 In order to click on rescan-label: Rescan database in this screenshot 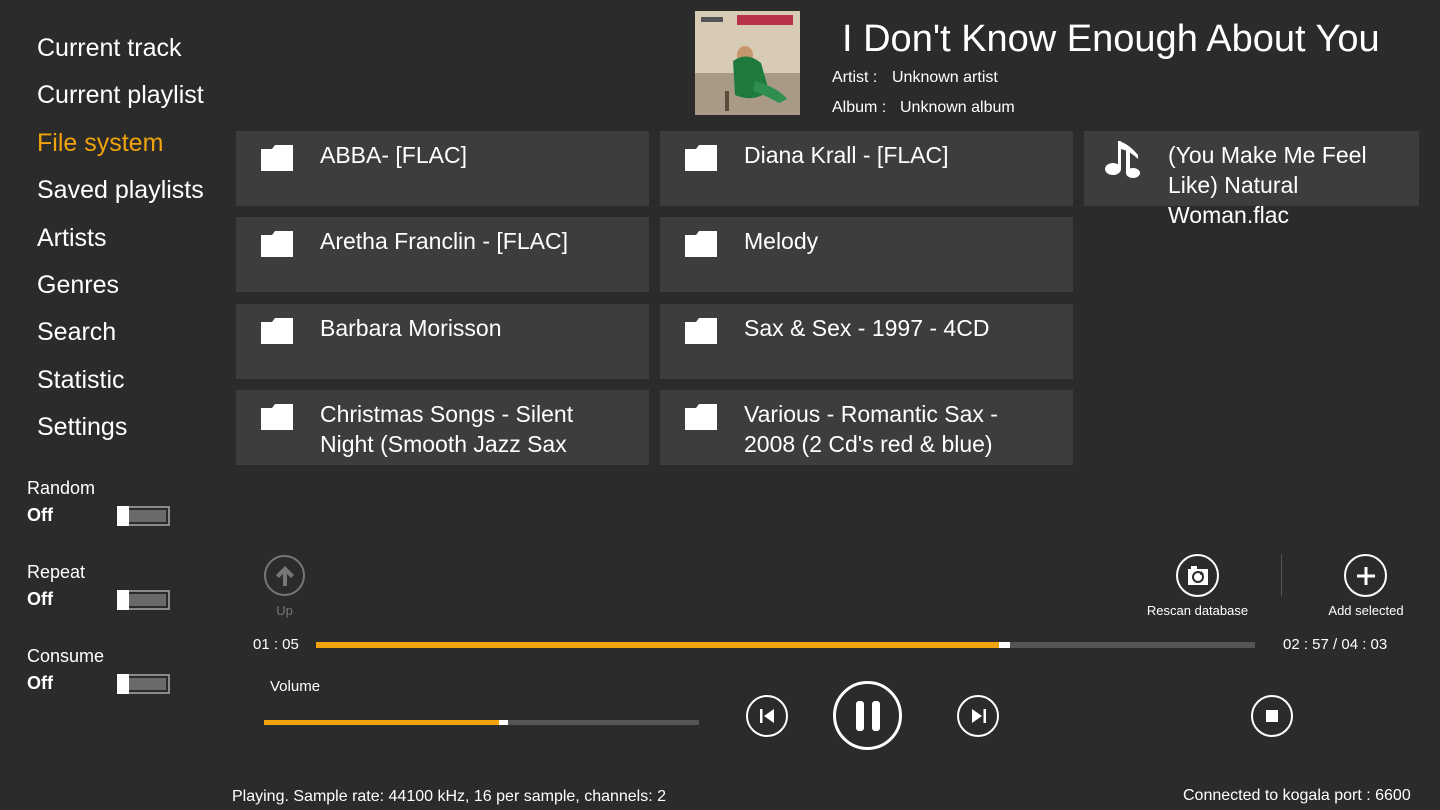, I will do `click(1197, 610)`.